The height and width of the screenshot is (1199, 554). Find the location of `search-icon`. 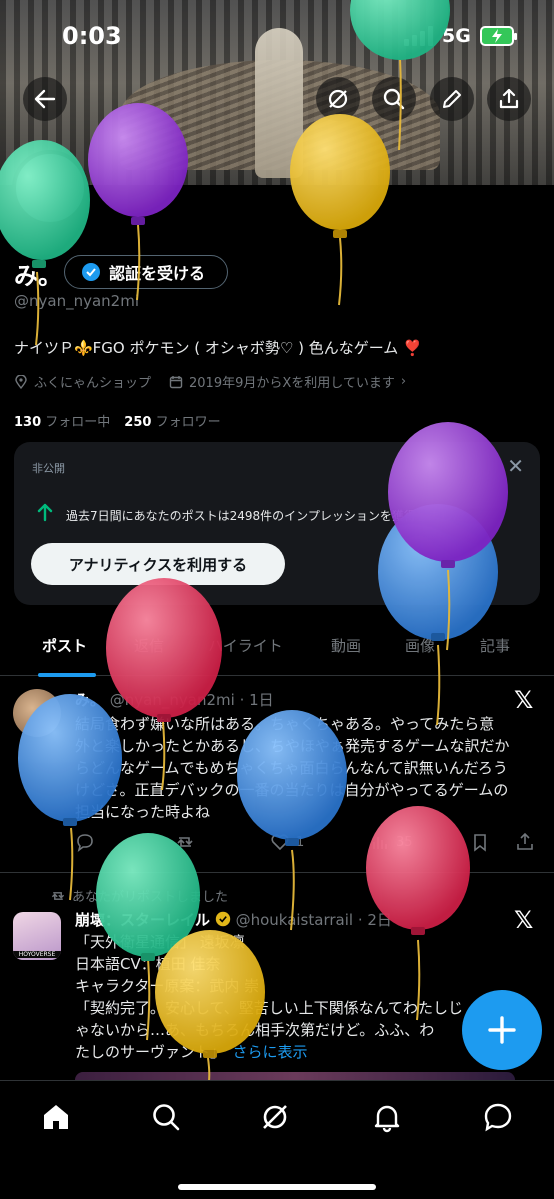

search-icon is located at coordinates (166, 1117).